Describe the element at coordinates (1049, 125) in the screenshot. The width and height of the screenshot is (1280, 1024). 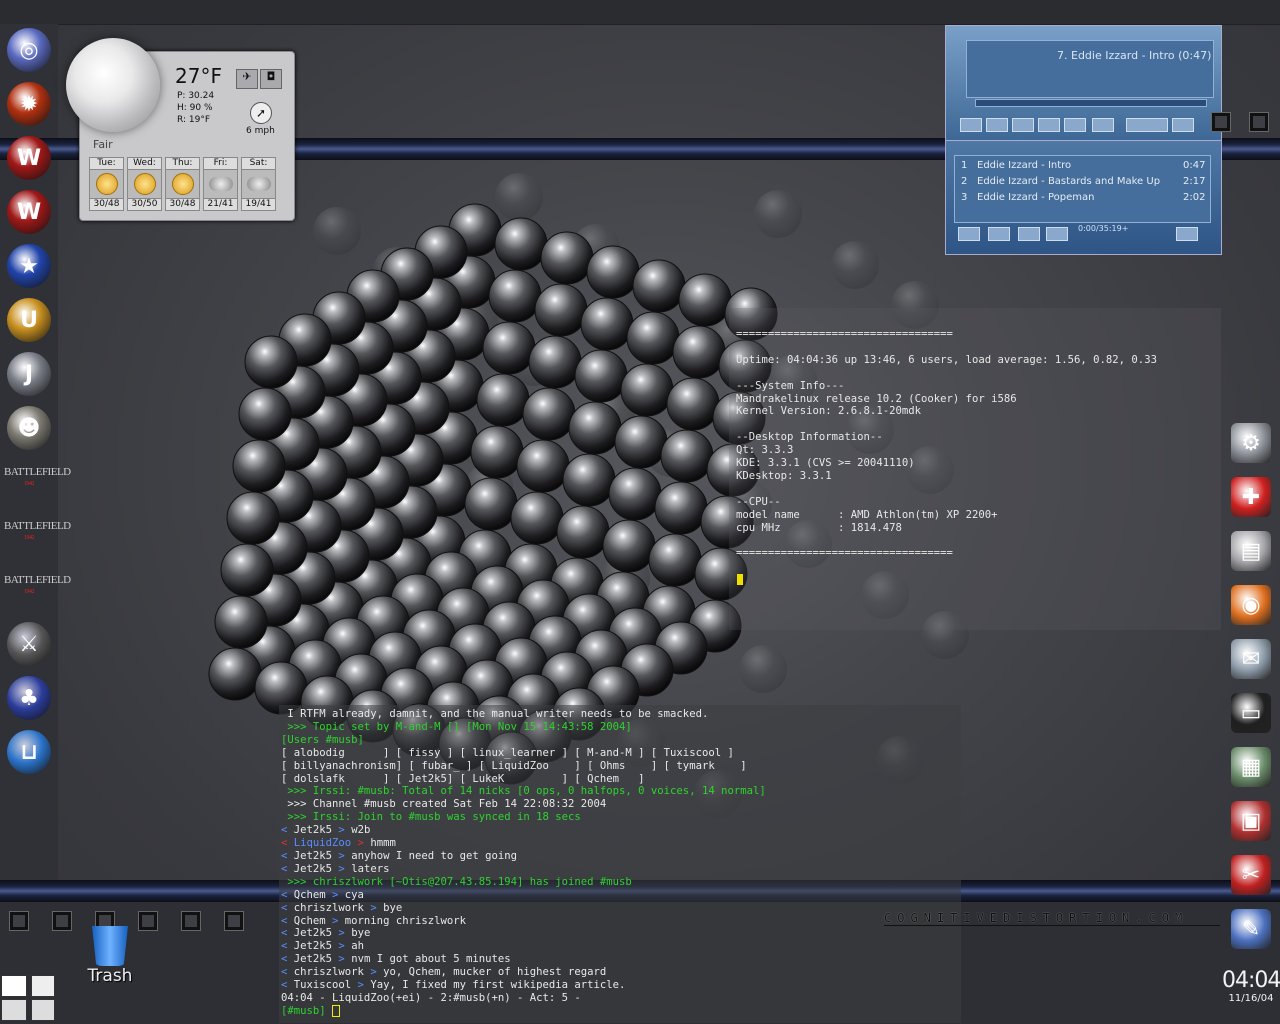
I see `stop-button` at that location.